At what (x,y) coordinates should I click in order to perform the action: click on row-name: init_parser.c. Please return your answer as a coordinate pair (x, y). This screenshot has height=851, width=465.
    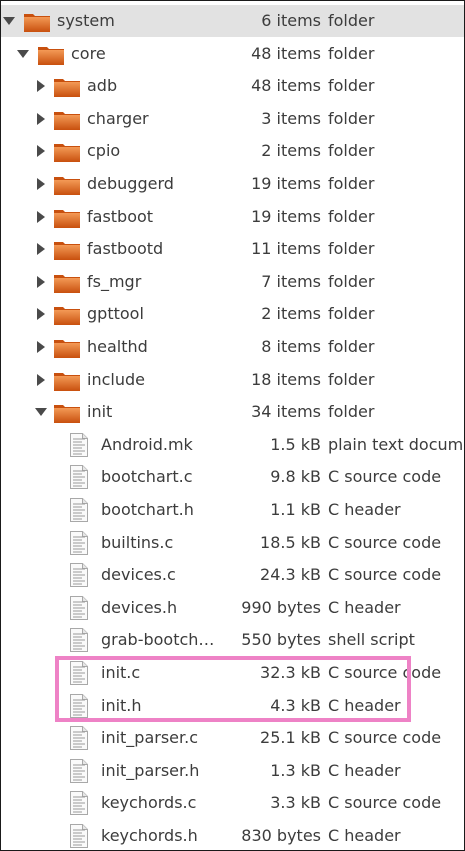
    Looking at the image, I should click on (150, 738).